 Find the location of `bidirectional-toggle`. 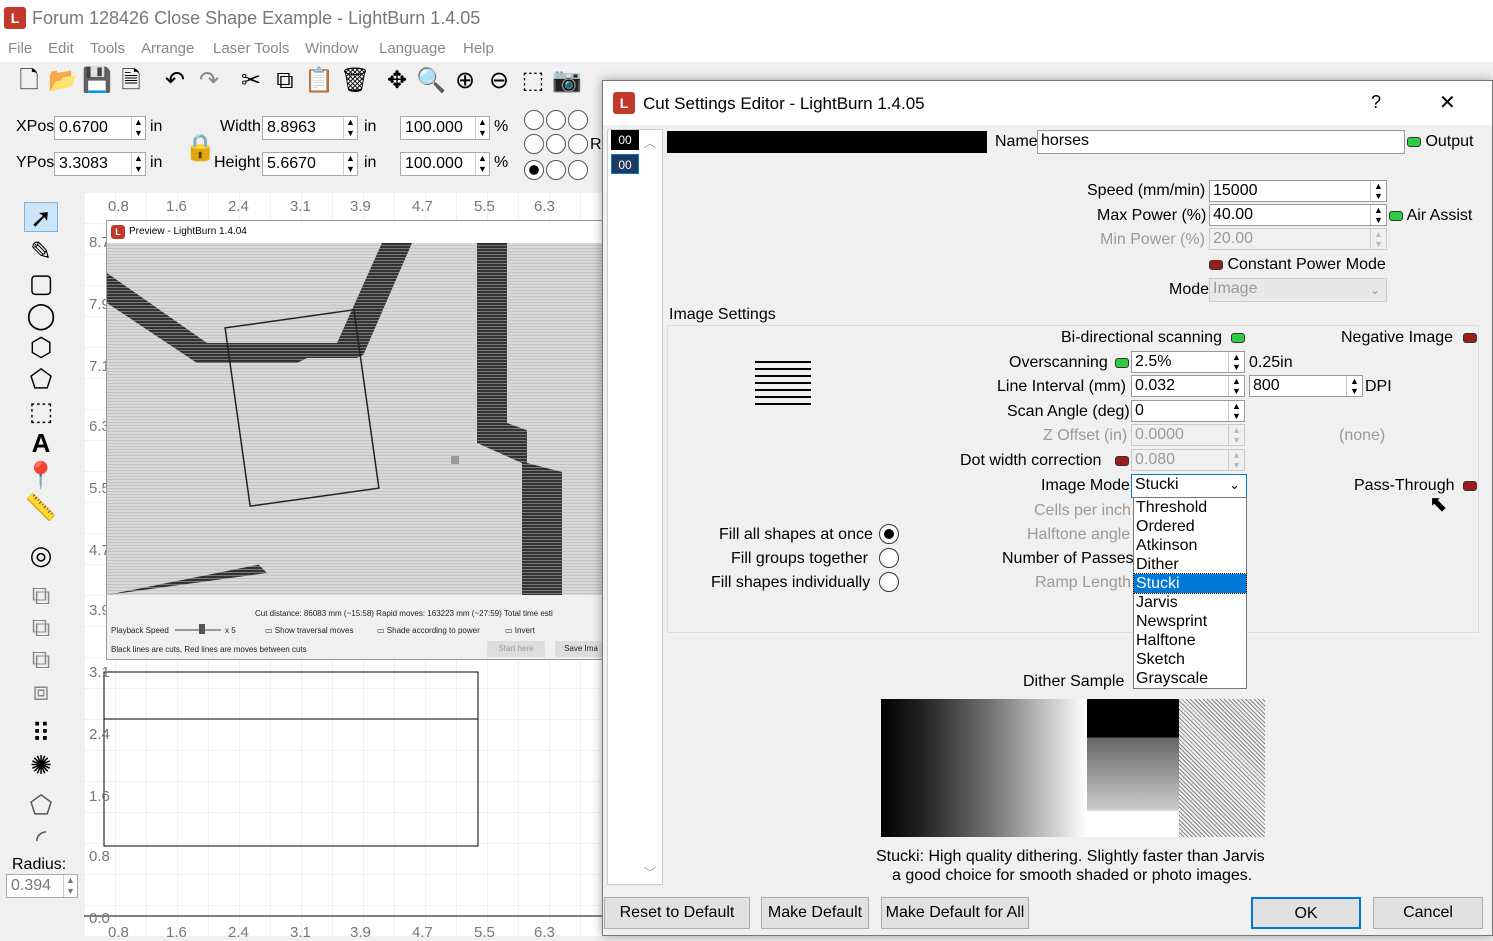

bidirectional-toggle is located at coordinates (1238, 338).